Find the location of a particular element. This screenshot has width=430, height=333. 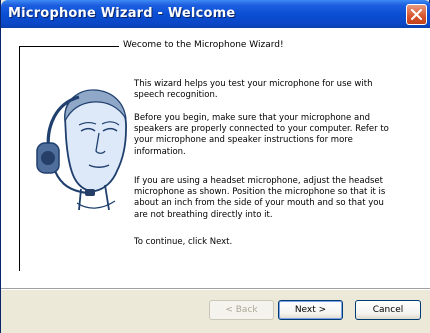

headset-illustration is located at coordinates (81, 150).